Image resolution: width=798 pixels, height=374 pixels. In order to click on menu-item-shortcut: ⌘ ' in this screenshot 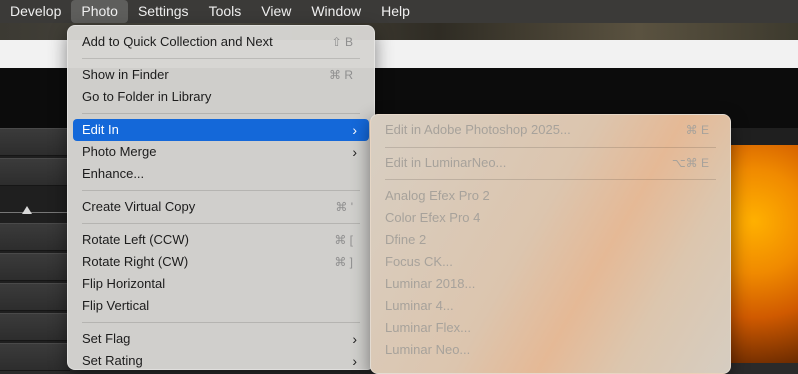, I will do `click(344, 207)`.